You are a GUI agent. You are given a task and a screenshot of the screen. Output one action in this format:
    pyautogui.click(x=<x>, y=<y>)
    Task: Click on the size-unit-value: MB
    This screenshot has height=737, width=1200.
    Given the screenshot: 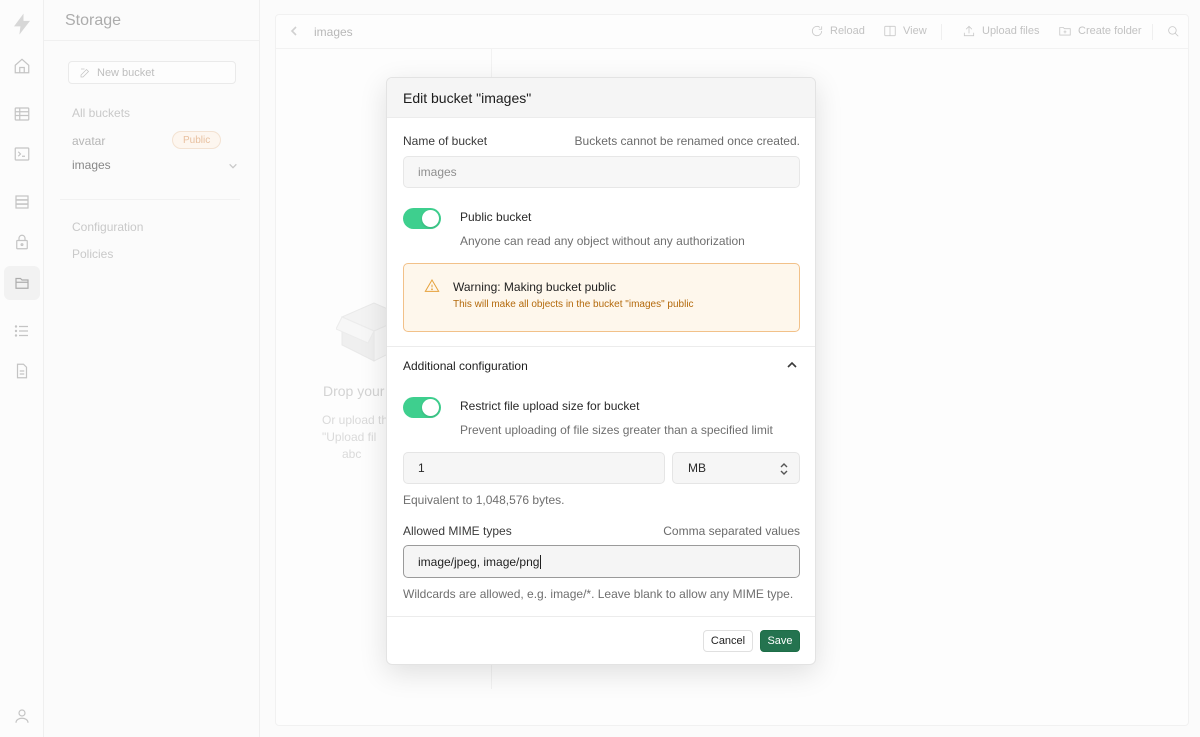 What is the action you would take?
    pyautogui.click(x=697, y=468)
    